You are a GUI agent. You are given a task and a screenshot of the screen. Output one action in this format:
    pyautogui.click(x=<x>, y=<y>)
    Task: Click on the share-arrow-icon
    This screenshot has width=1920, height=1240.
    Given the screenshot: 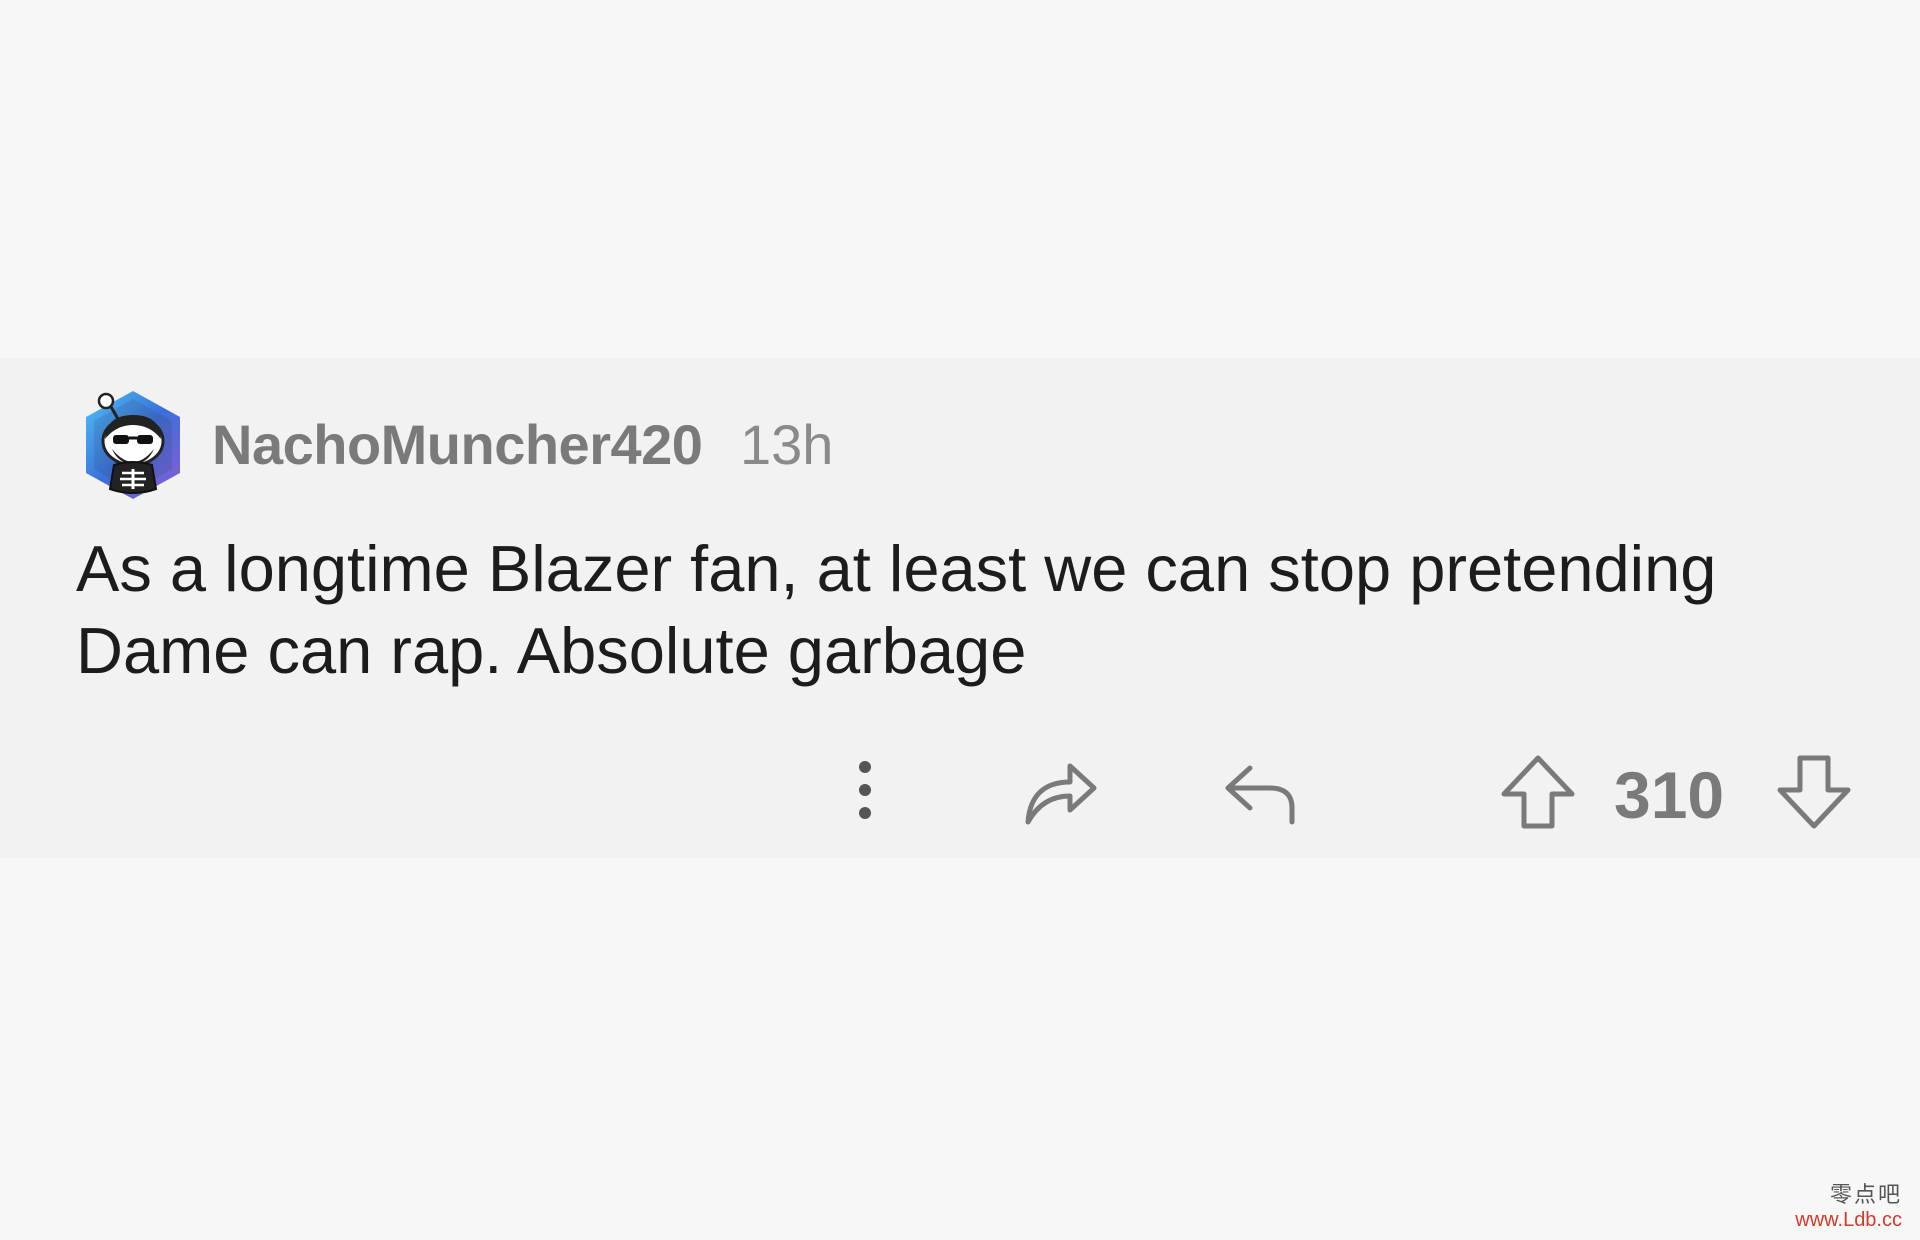 What is the action you would take?
    pyautogui.click(x=1061, y=794)
    